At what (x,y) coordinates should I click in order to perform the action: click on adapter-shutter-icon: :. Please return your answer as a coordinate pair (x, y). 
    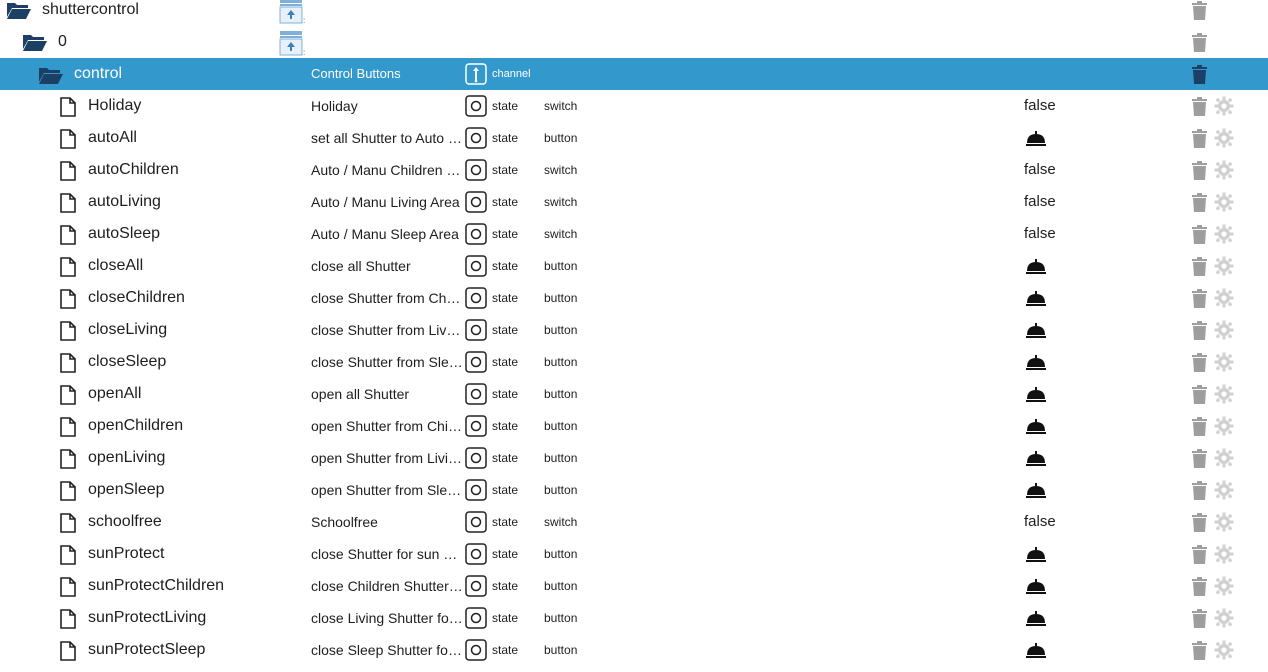
    Looking at the image, I should click on (292, 13).